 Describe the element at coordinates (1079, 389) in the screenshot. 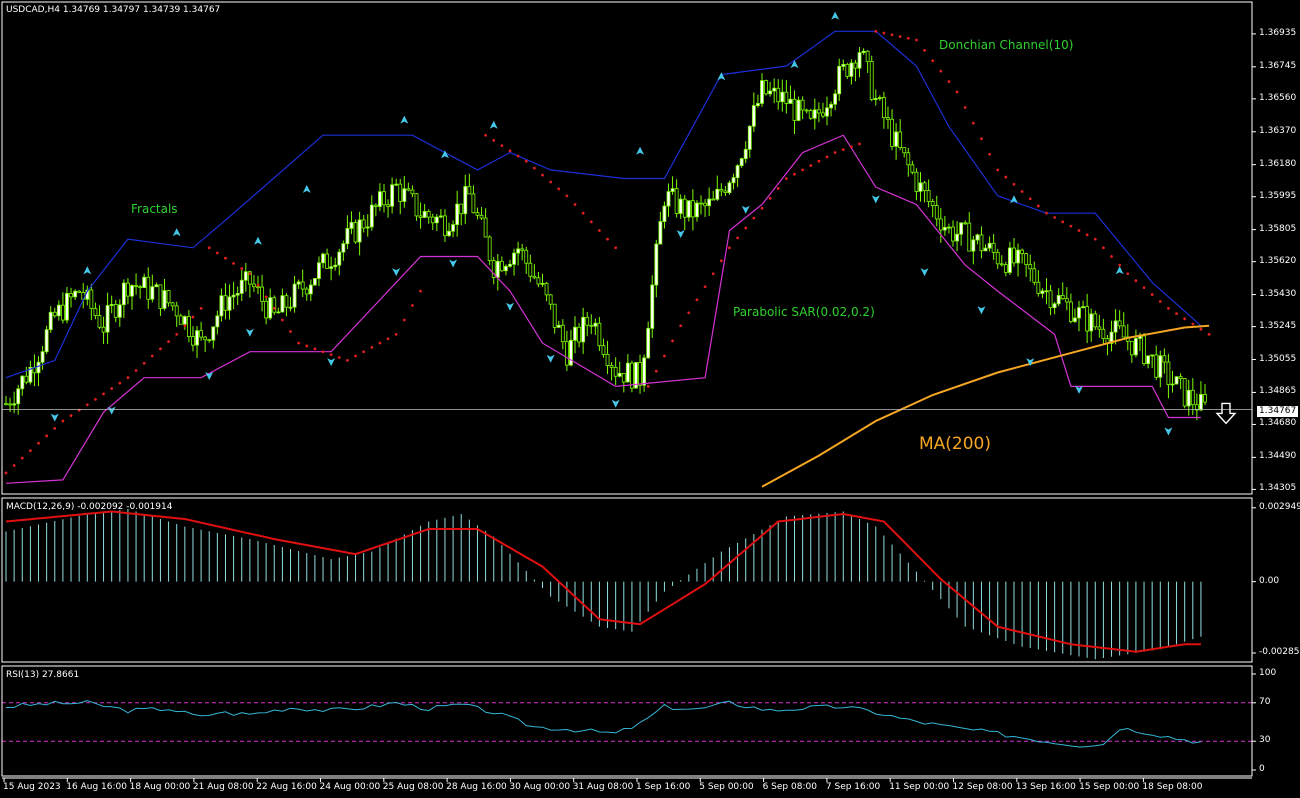

I see `fractal-down-marker` at that location.